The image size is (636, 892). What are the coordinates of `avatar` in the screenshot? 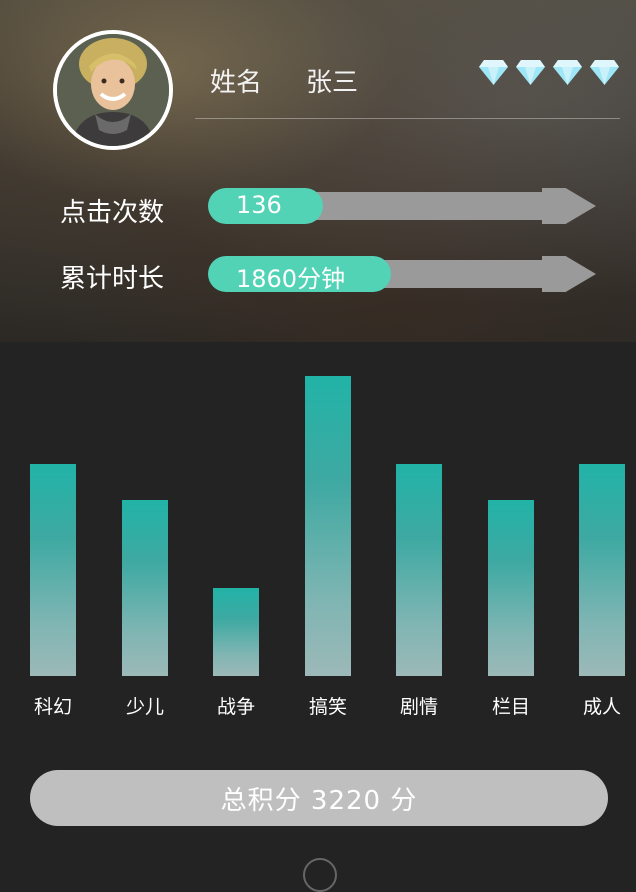 It's located at (113, 90).